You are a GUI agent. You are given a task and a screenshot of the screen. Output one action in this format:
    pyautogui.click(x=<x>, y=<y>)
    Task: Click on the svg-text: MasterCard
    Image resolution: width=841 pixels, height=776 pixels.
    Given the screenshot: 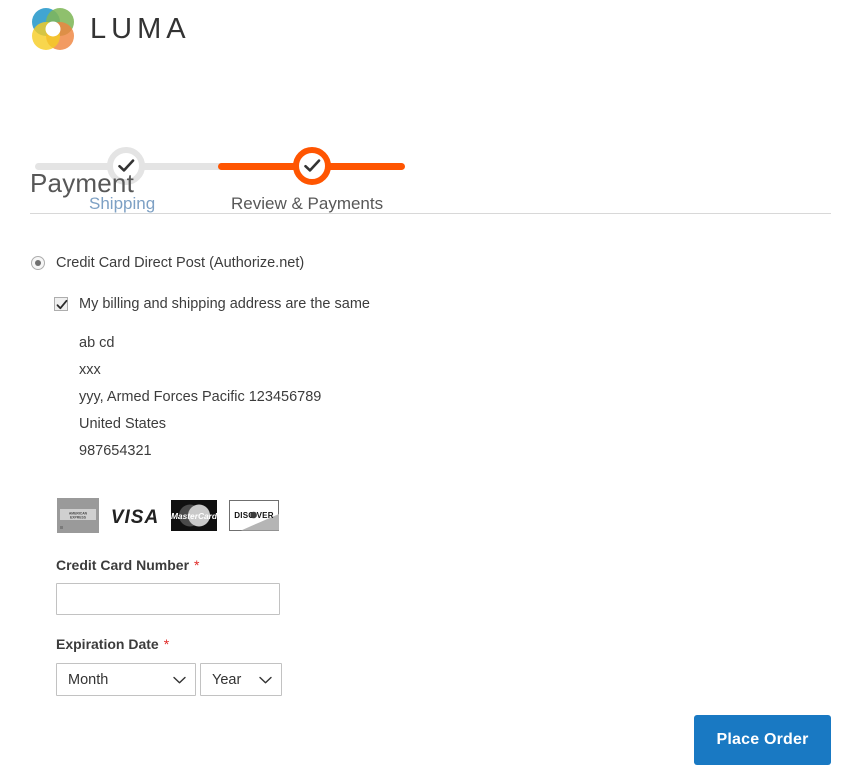 What is the action you would take?
    pyautogui.click(x=194, y=516)
    